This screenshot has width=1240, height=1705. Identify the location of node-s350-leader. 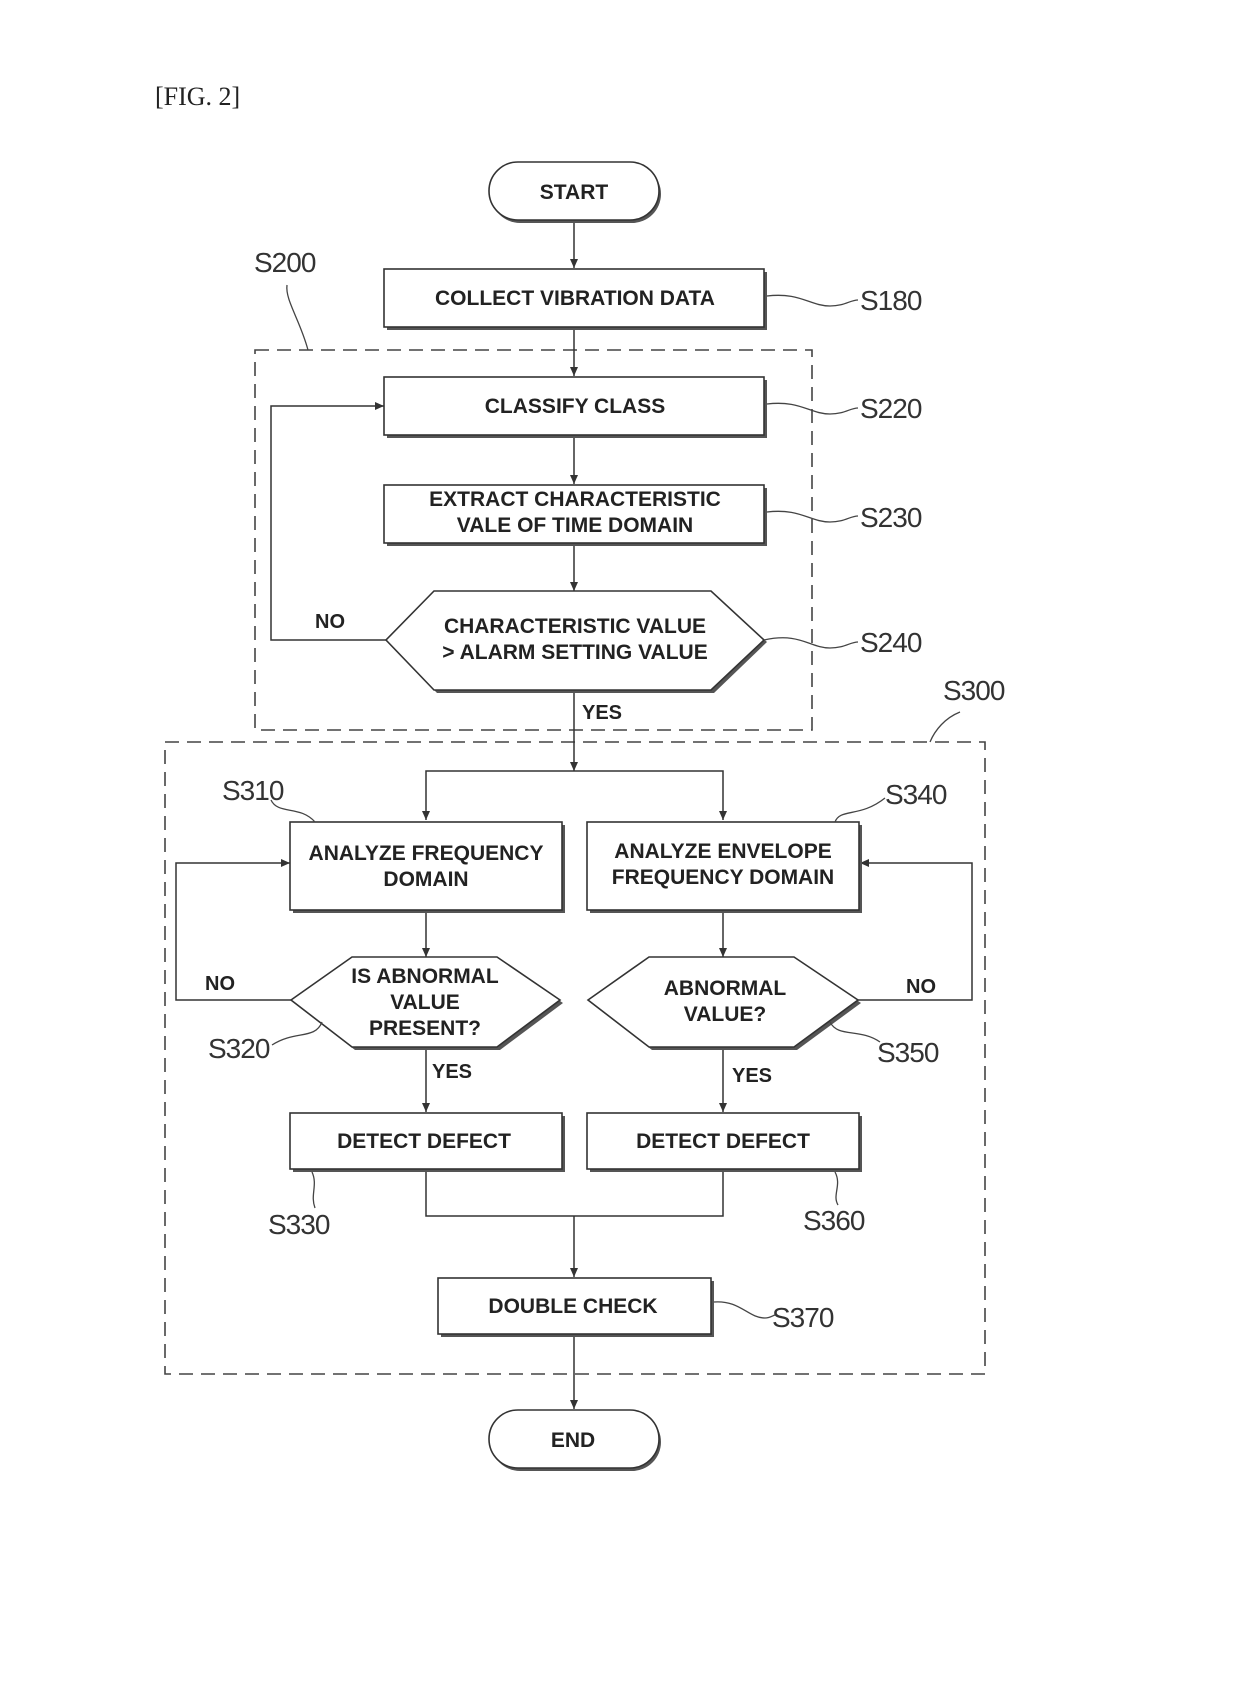
(855, 1032).